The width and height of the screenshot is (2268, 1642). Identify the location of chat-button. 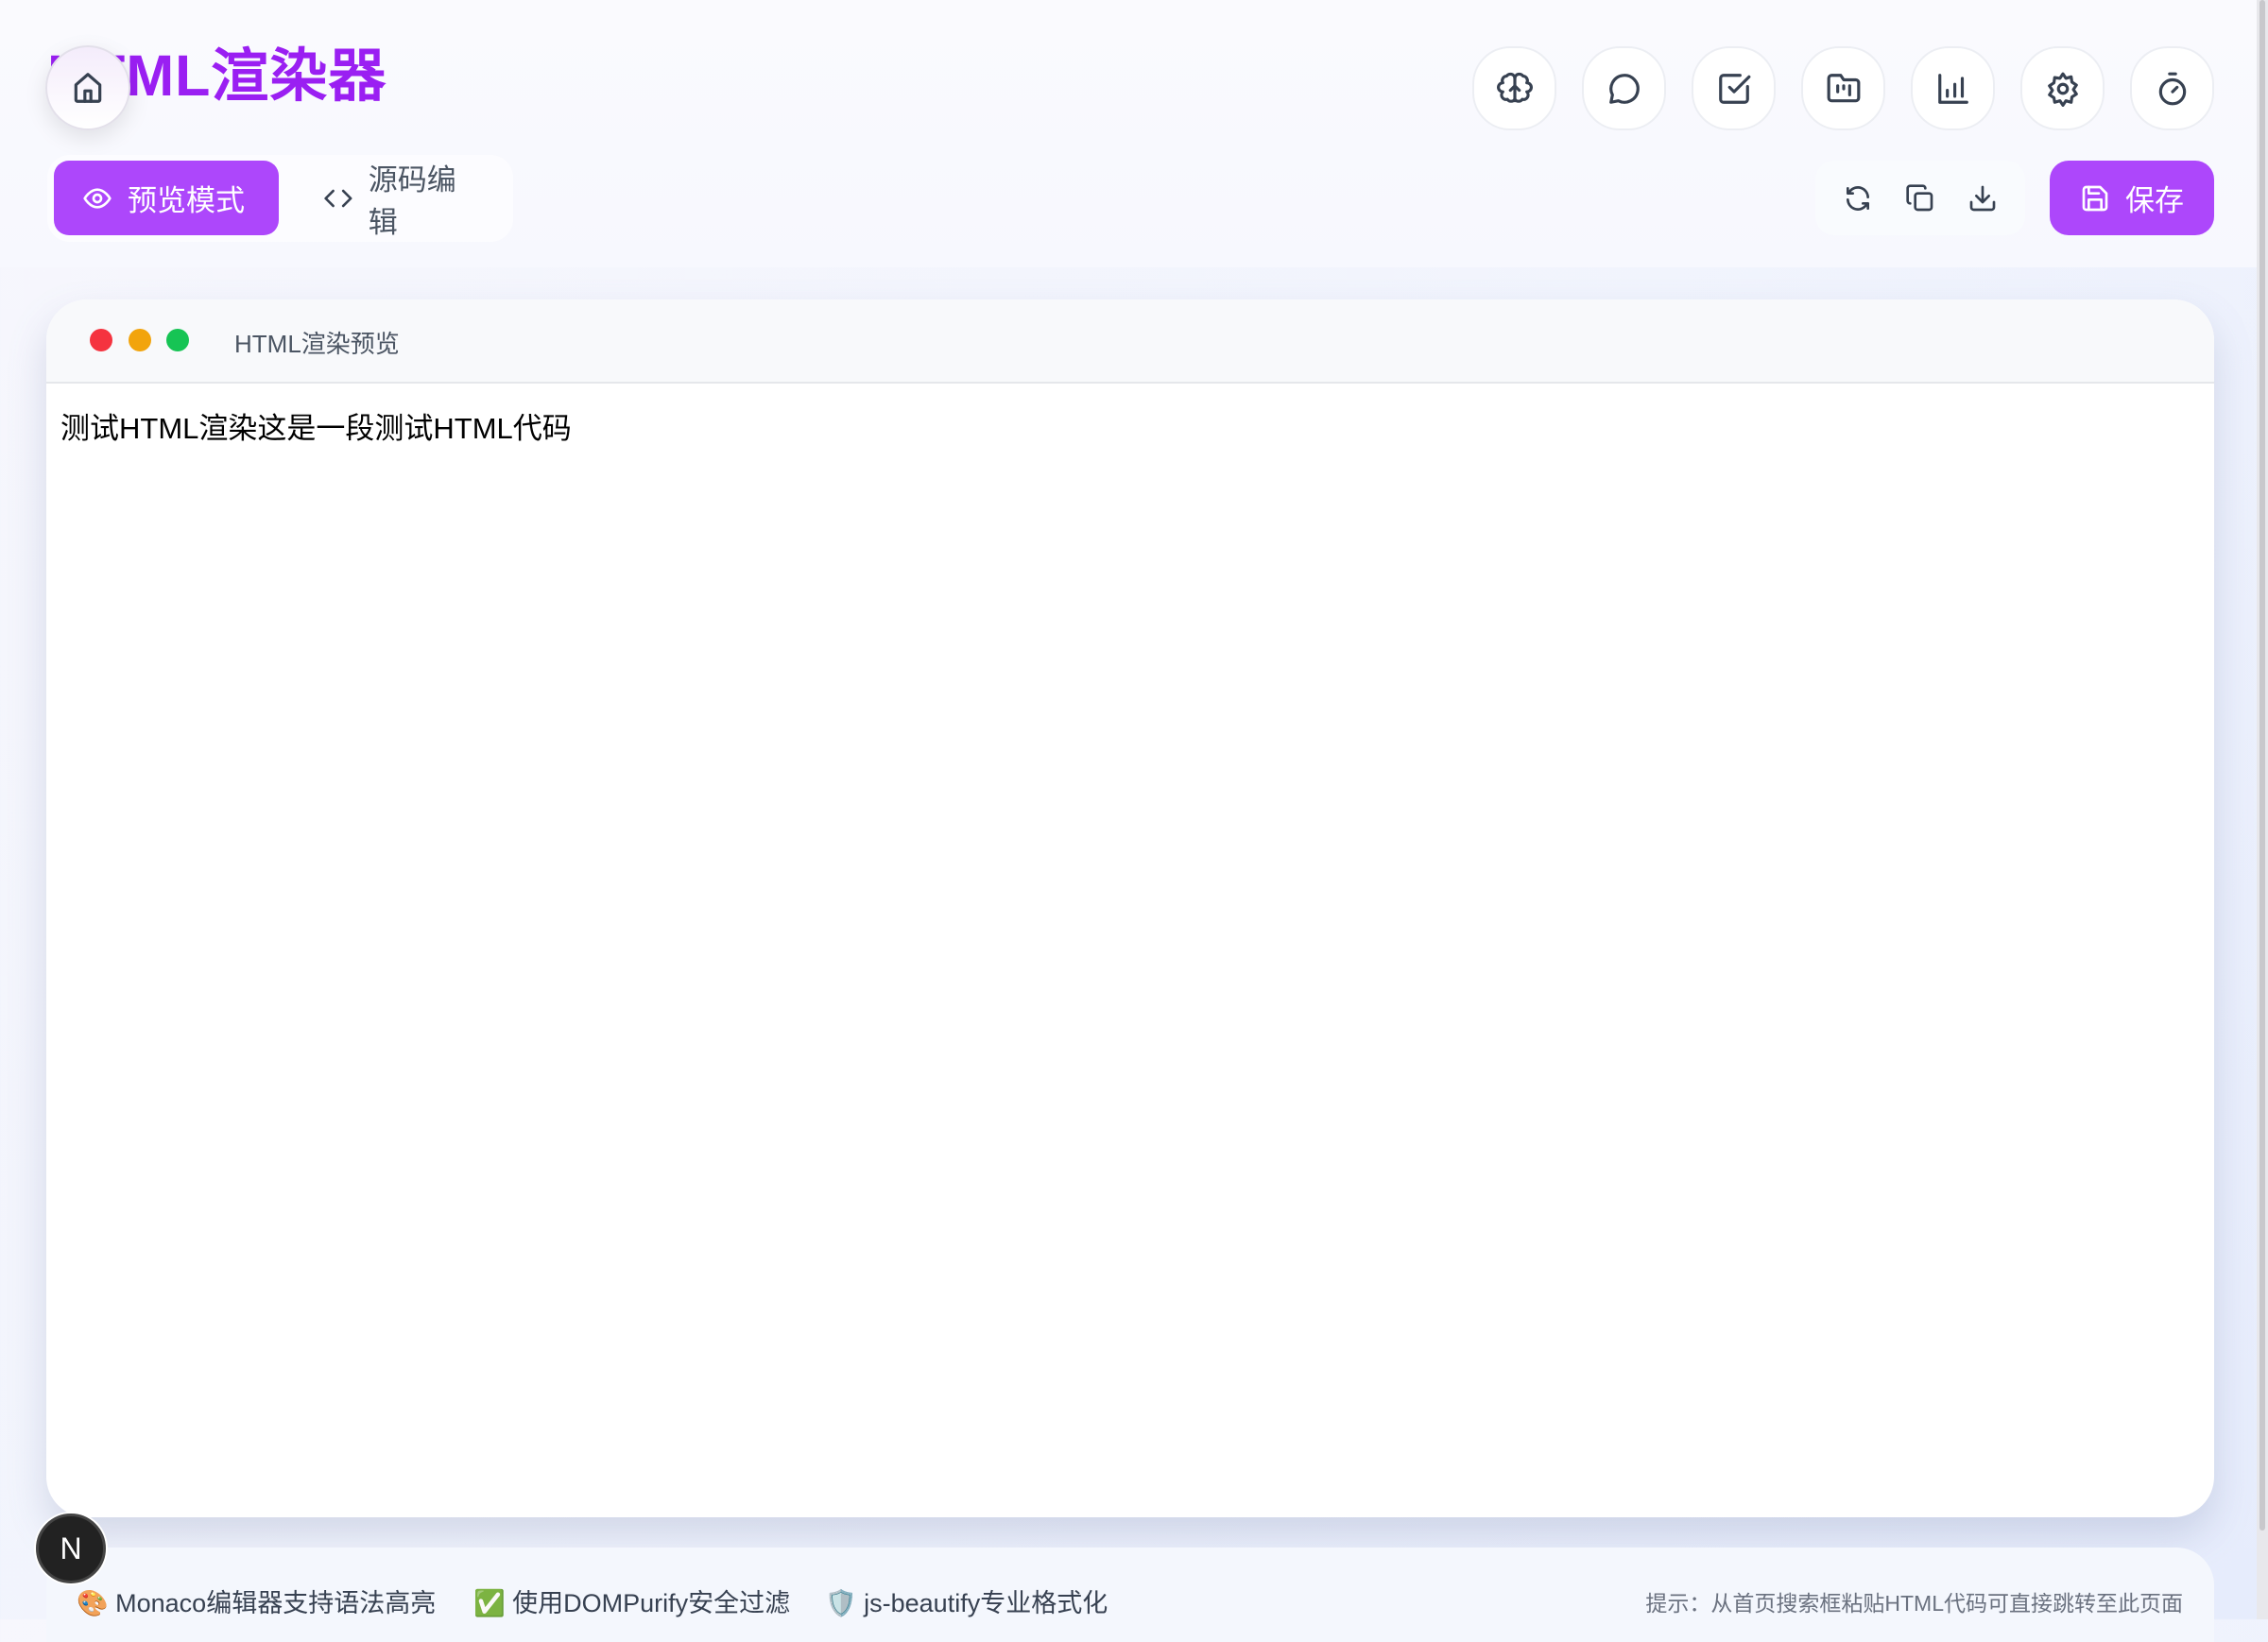
(1624, 88).